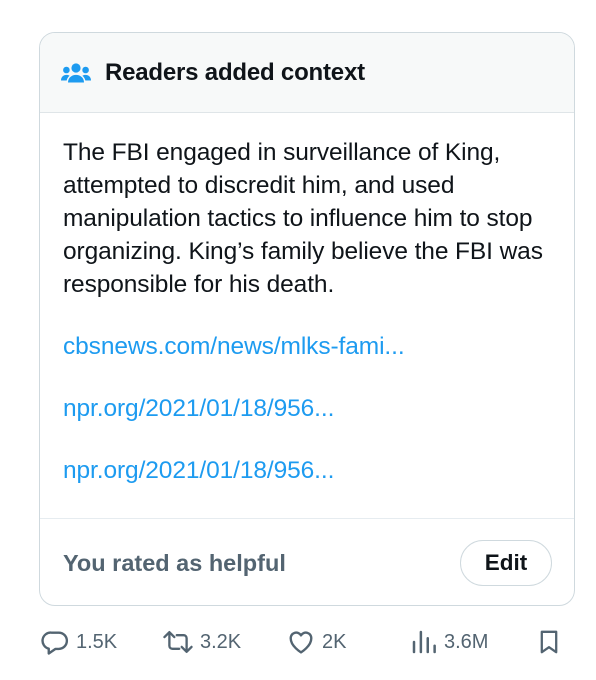 This screenshot has width=596, height=680. I want to click on like-icon, so click(301, 642).